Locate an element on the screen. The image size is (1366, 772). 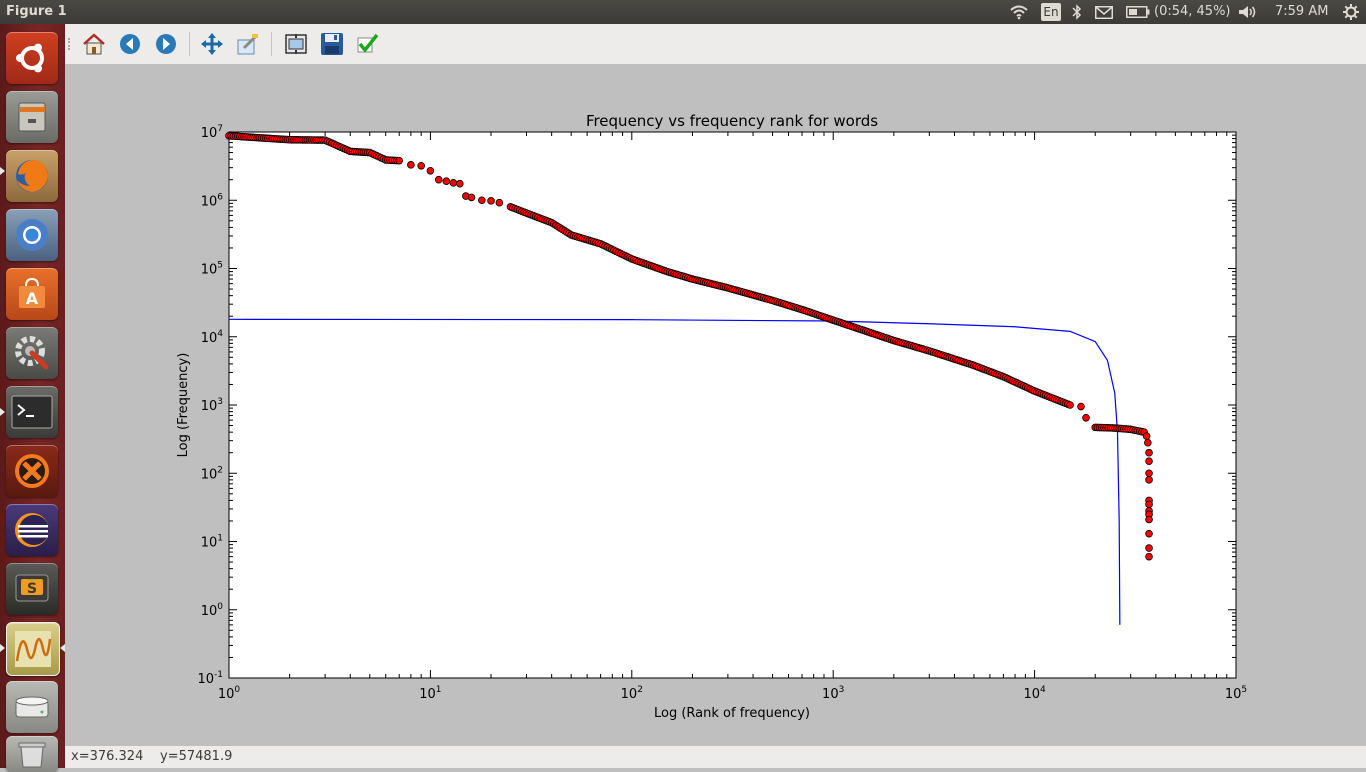
launcher-files is located at coordinates (32, 117).